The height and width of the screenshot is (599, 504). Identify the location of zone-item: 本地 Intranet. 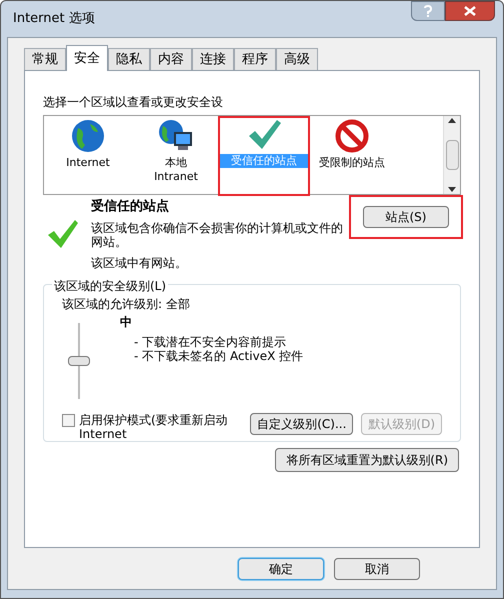
(176, 156).